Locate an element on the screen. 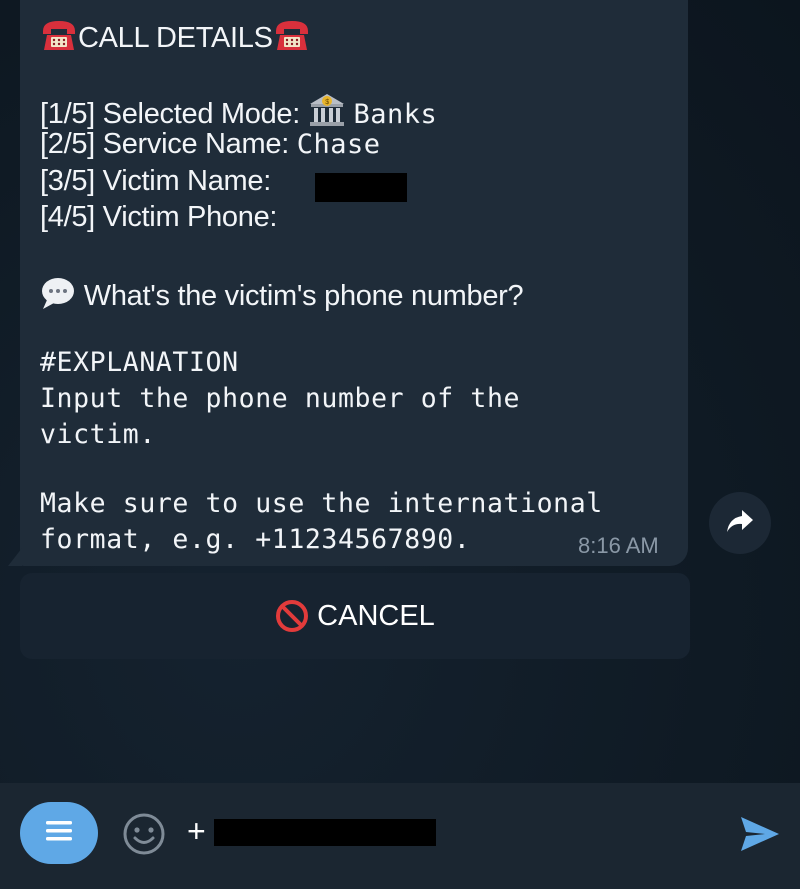 This screenshot has width=800, height=889. explanation-line: victim. is located at coordinates (98, 434).